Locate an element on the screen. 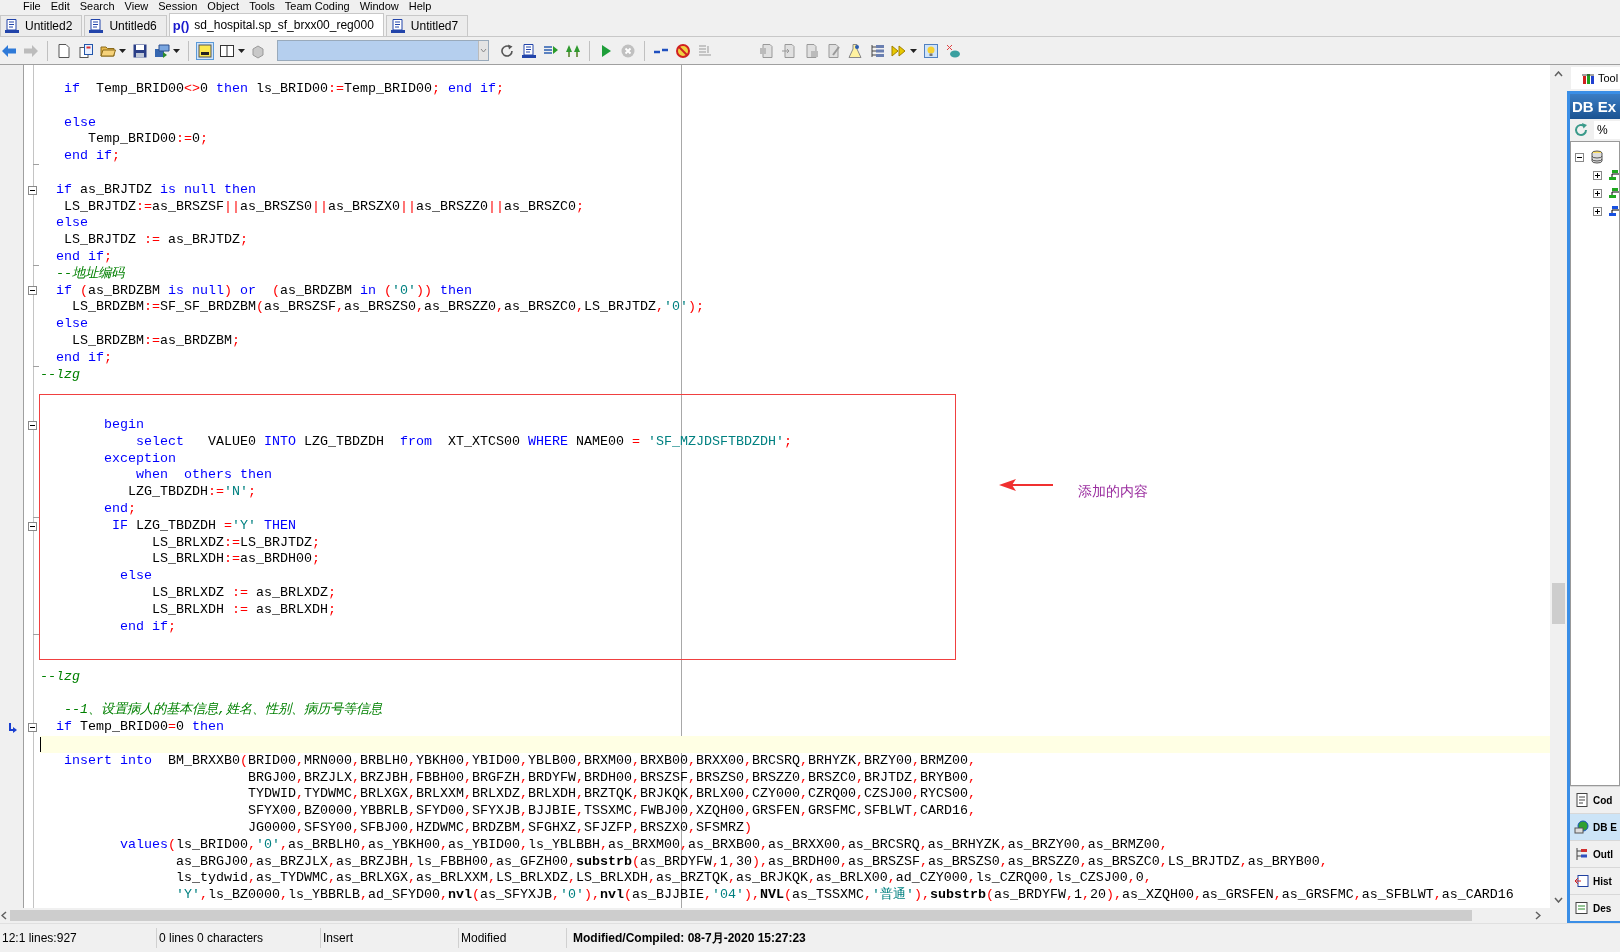 The width and height of the screenshot is (1620, 952). editor-tab: Untitled6 is located at coordinates (125, 25).